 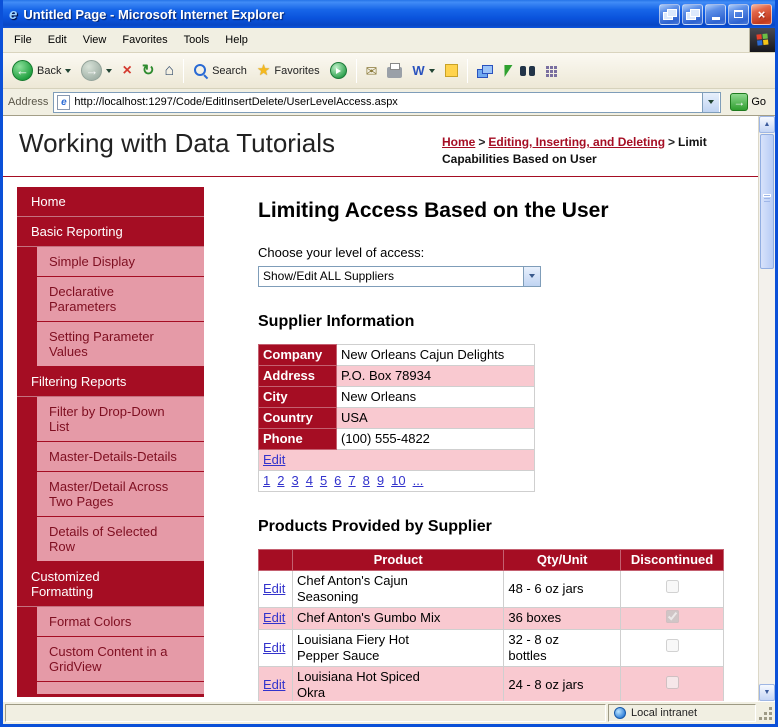 What do you see at coordinates (120, 344) in the screenshot?
I see `sidebar-item-setting-parameter-values: Setting Parameter Values` at bounding box center [120, 344].